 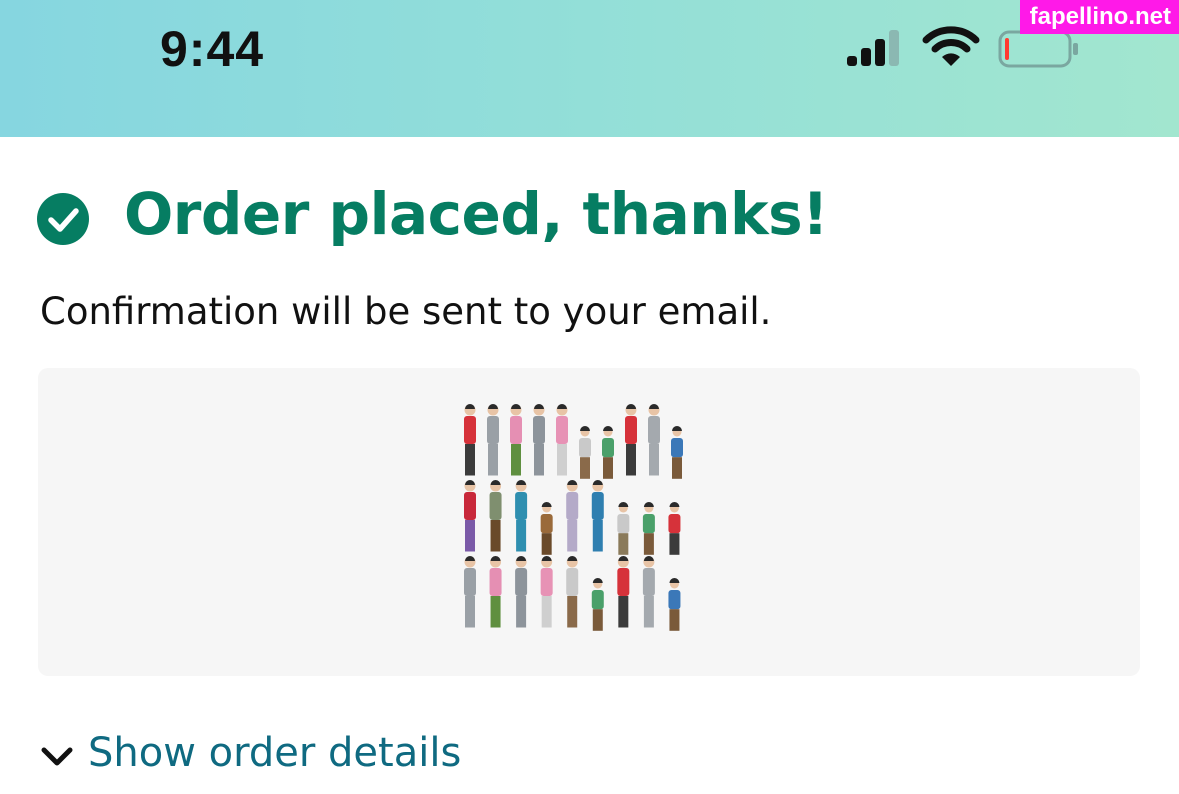 I want to click on status-time: 9:44, so click(x=212, y=49).